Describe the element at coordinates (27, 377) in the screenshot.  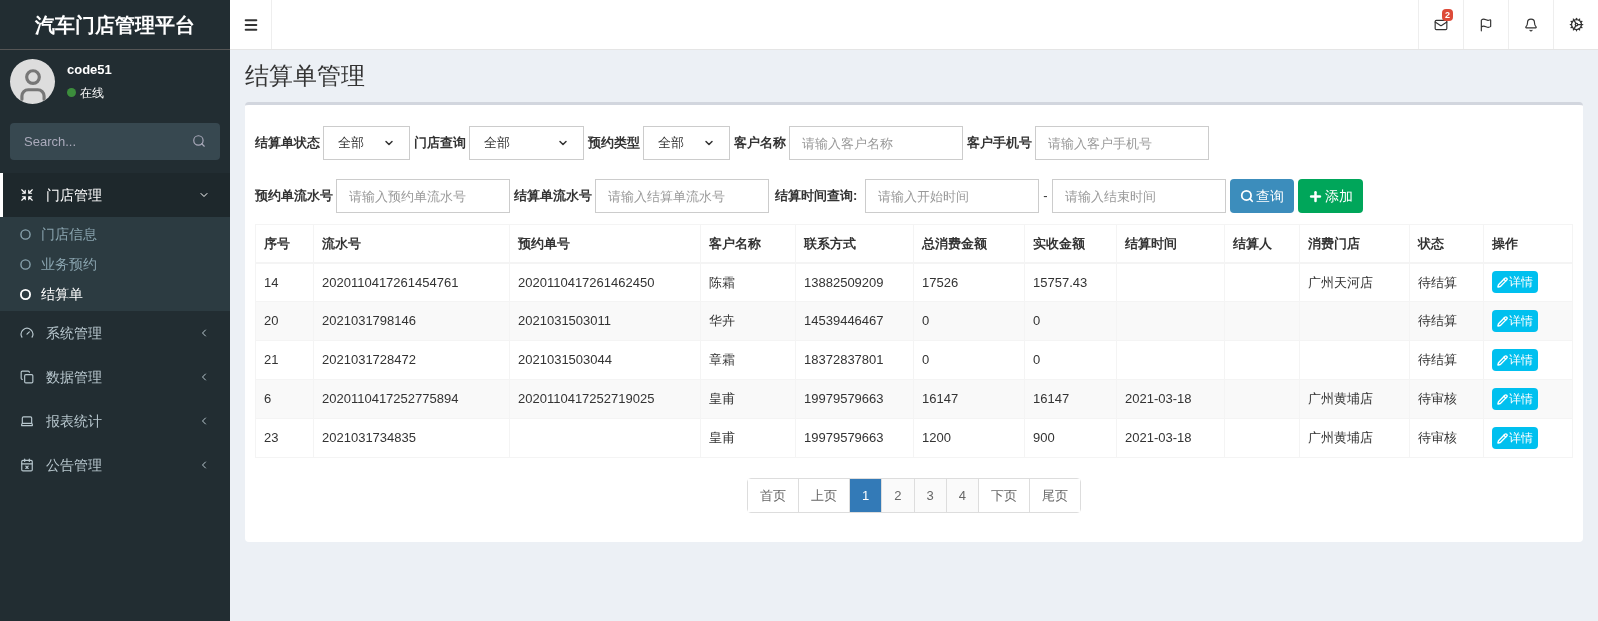
I see `copy-icon` at that location.